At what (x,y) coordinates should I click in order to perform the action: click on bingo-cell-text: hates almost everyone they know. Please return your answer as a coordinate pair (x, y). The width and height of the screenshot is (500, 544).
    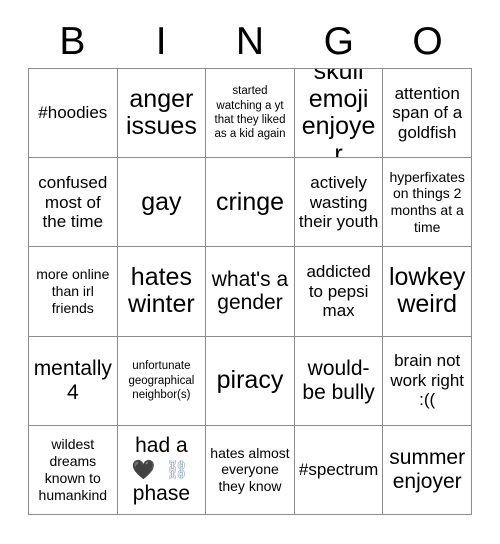
    Looking at the image, I should click on (250, 469).